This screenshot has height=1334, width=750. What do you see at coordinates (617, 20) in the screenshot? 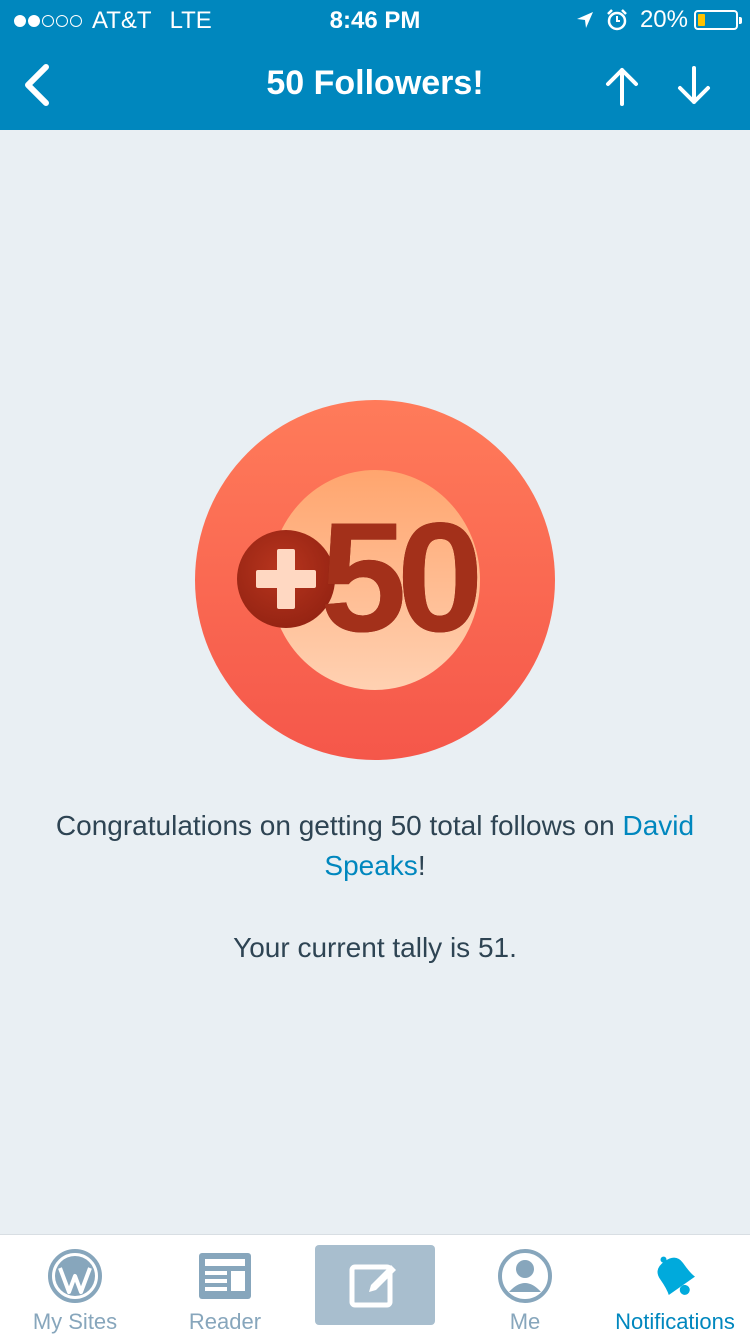
I see `alarm-icon` at bounding box center [617, 20].